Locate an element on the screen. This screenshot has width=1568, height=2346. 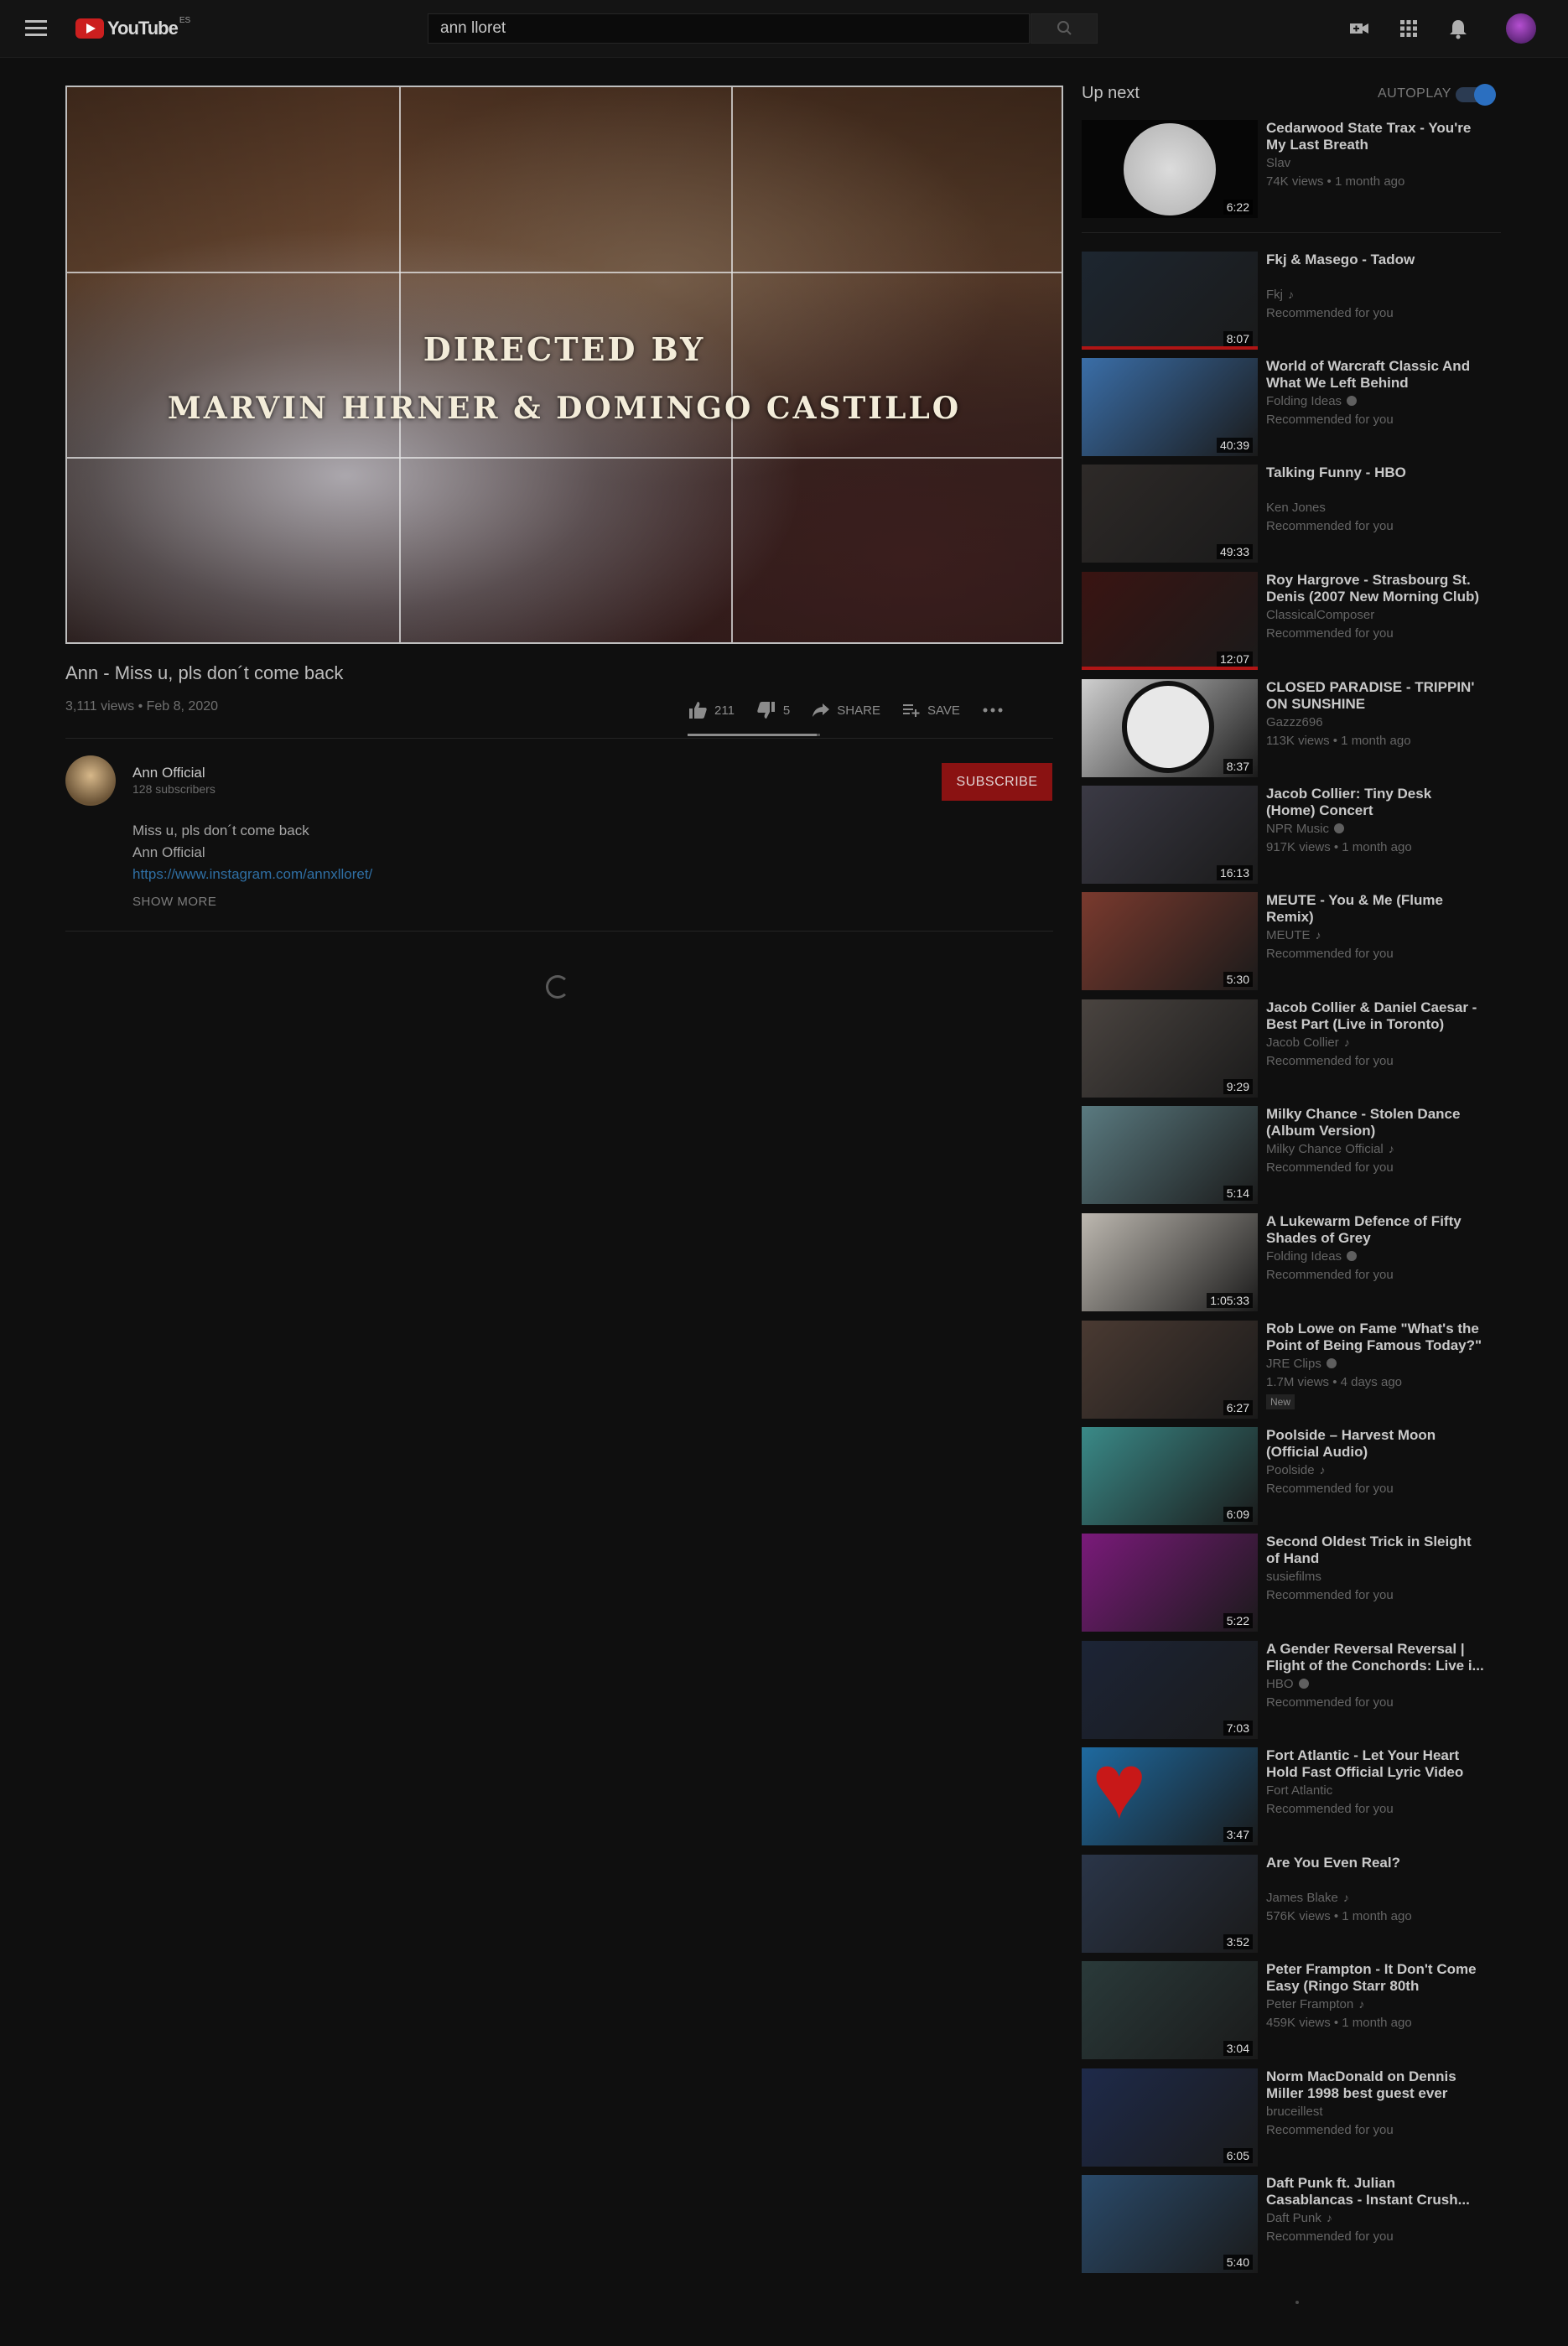
recommendation-channel: bruceillest is located at coordinates (1294, 2112).